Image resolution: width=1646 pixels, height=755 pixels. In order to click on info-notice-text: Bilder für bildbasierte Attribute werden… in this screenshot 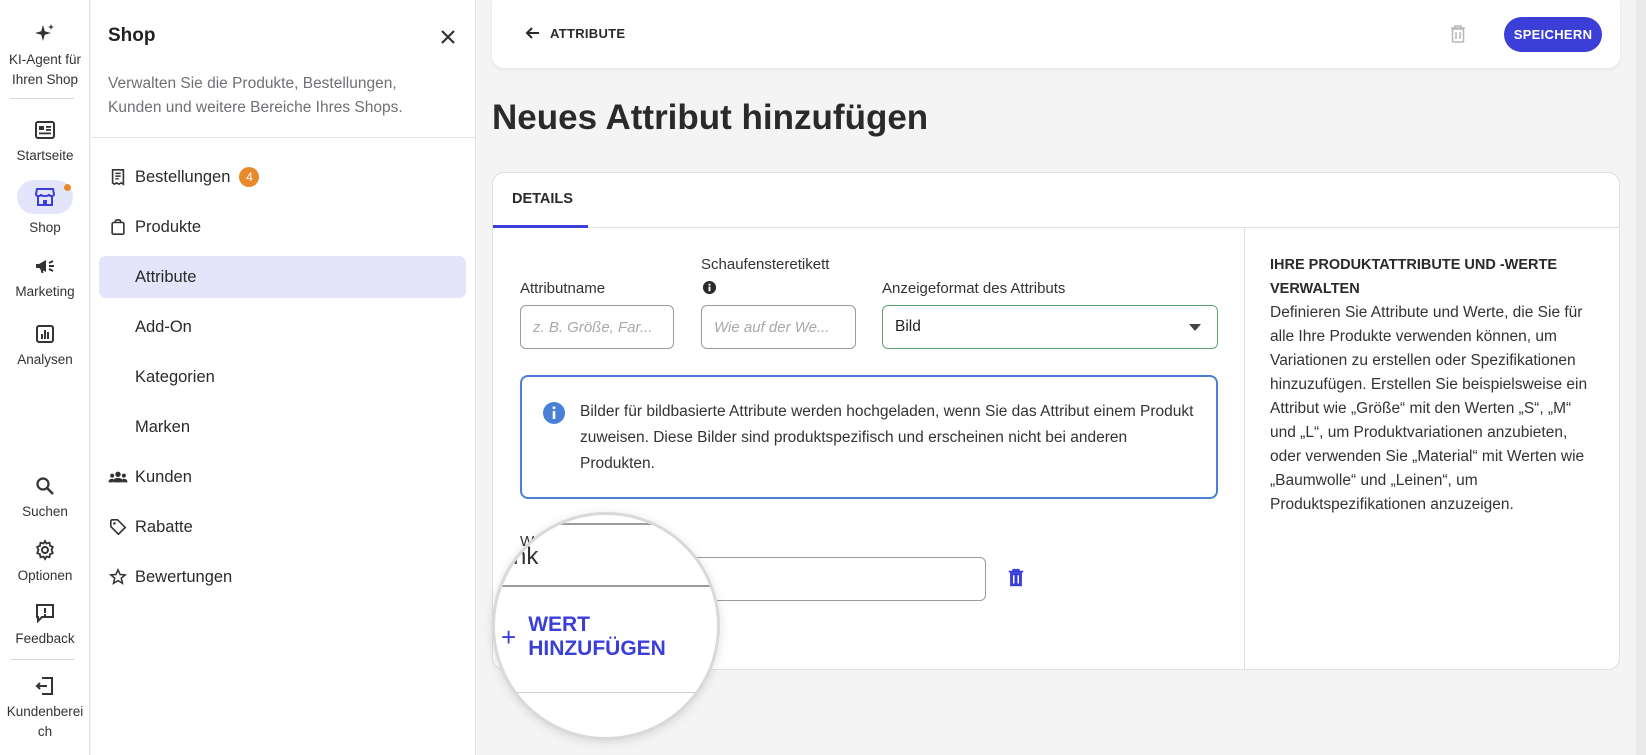, I will do `click(887, 437)`.